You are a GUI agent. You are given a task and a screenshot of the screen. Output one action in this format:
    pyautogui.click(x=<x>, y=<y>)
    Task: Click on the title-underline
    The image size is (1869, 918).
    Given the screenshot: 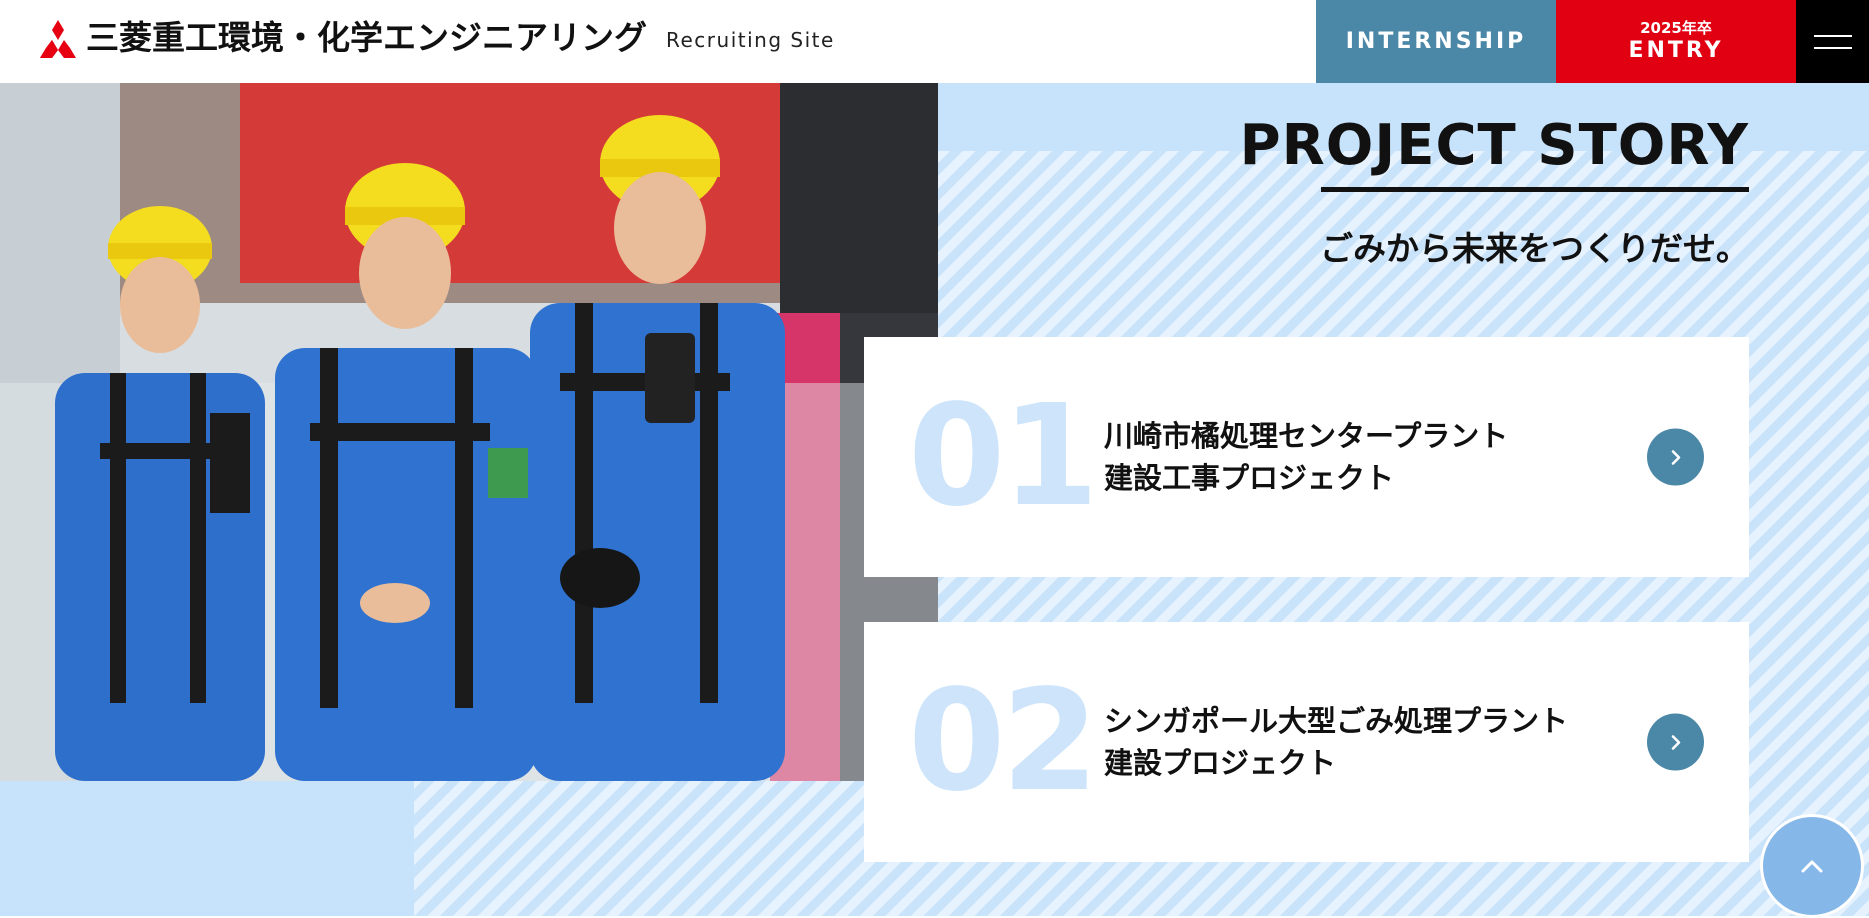 What is the action you would take?
    pyautogui.click(x=1535, y=189)
    